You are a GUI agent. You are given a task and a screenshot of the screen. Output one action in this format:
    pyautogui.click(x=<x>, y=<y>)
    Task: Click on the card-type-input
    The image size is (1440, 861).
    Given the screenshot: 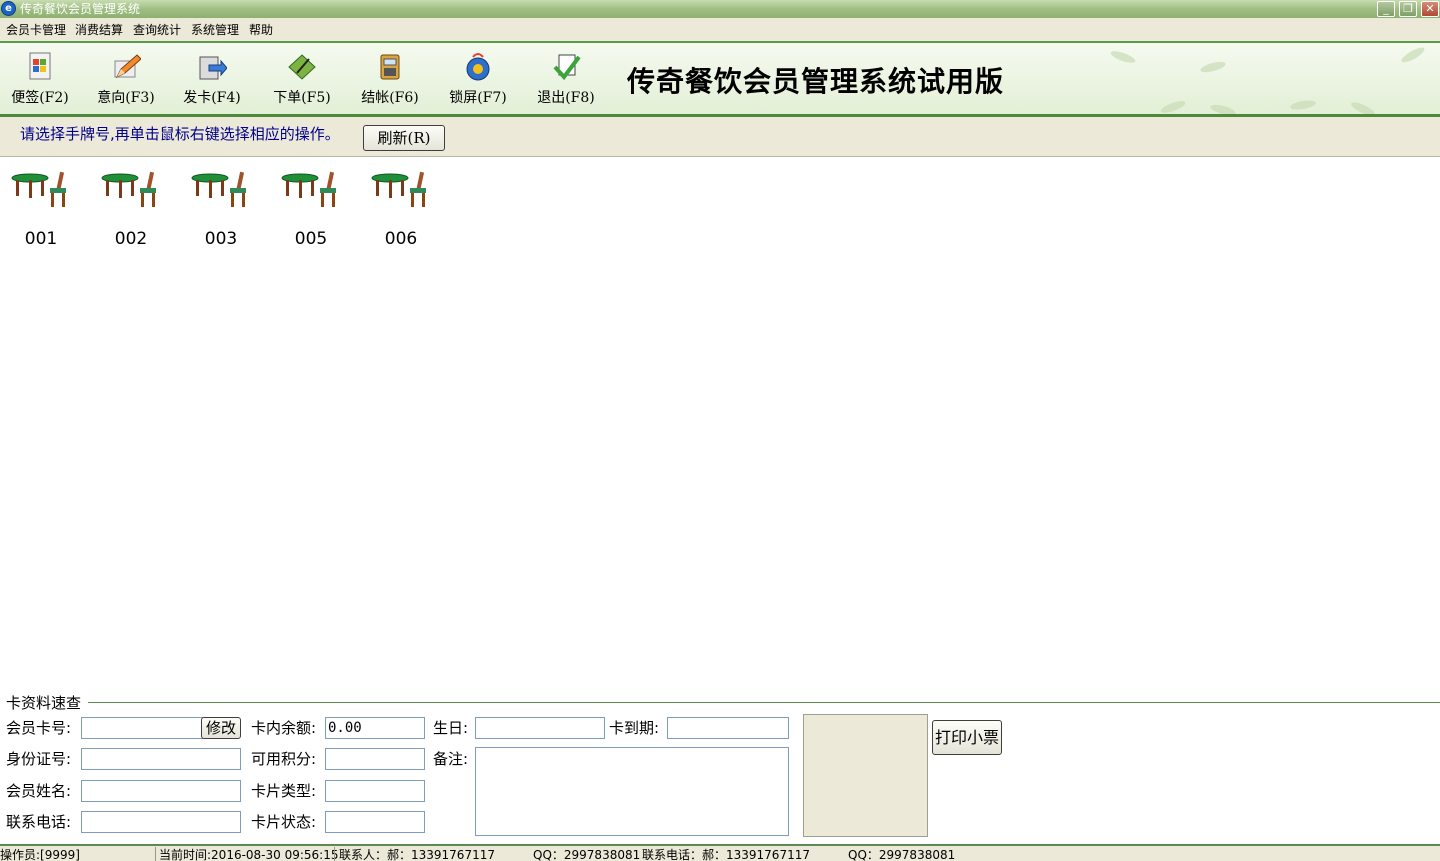 What is the action you would take?
    pyautogui.click(x=375, y=791)
    